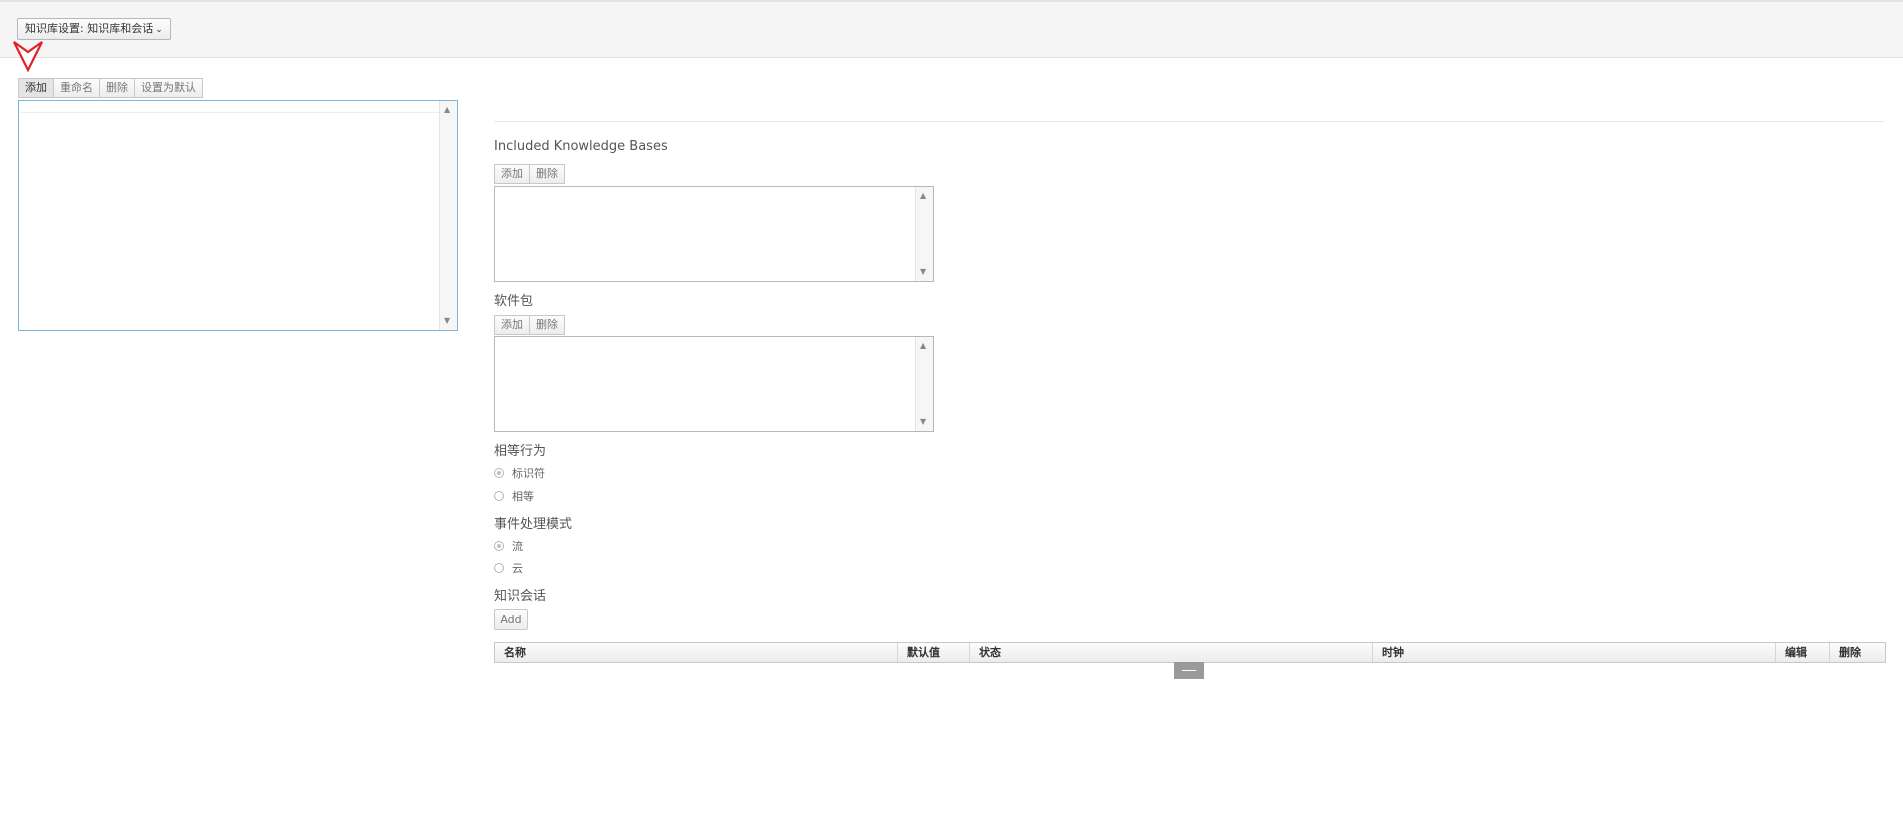 Image resolution: width=1903 pixels, height=828 pixels. What do you see at coordinates (448, 215) in the screenshot?
I see `kbase-list-scrollbar: ▲ ▼` at bounding box center [448, 215].